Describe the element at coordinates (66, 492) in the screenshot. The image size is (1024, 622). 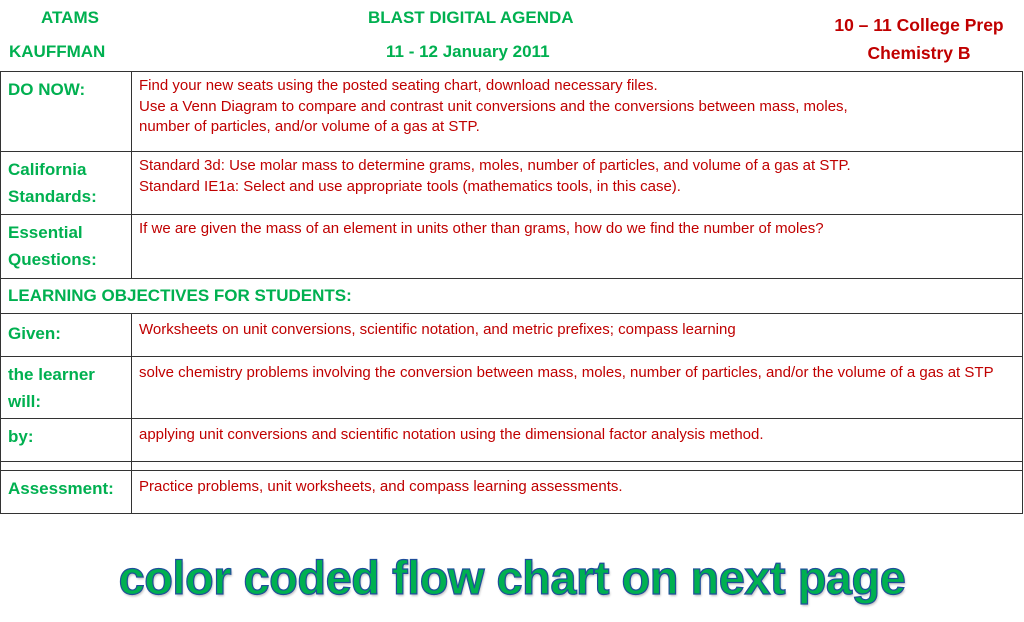
I see `assessment-label: Assessment:` at that location.